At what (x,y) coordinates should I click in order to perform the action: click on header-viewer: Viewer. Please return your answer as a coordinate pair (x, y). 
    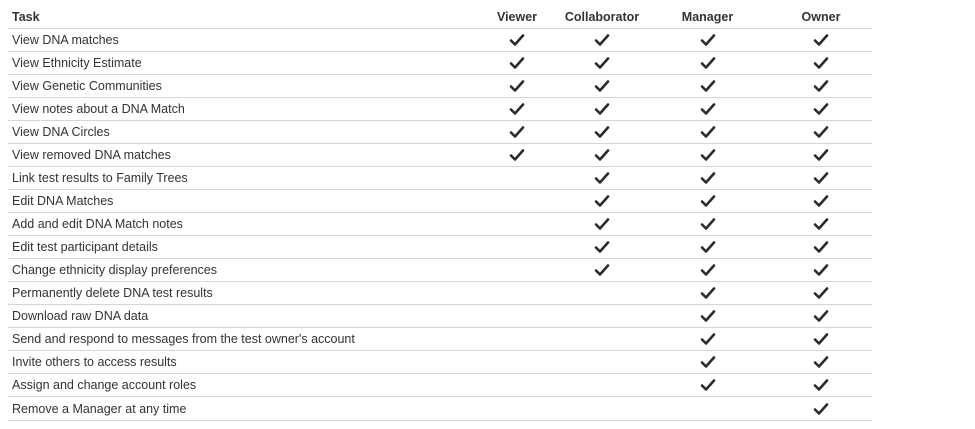
    Looking at the image, I should click on (517, 16).